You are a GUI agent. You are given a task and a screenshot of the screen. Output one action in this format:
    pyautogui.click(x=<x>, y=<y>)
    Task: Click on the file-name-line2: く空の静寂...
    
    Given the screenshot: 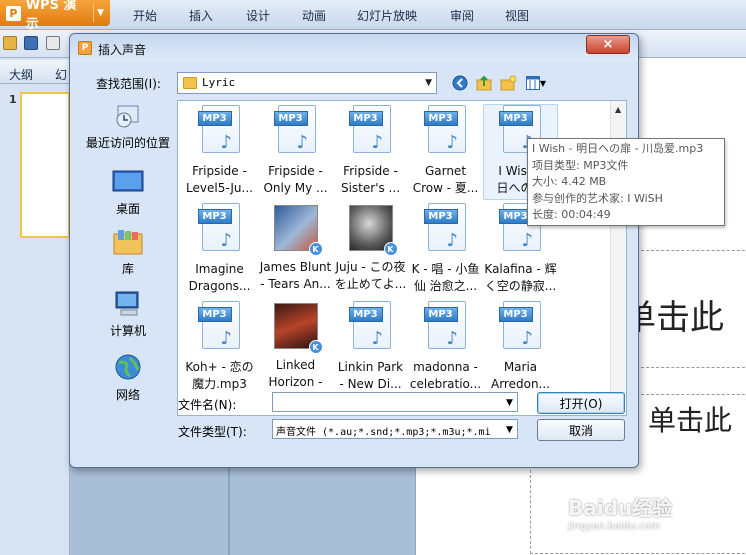 What is the action you would take?
    pyautogui.click(x=520, y=286)
    